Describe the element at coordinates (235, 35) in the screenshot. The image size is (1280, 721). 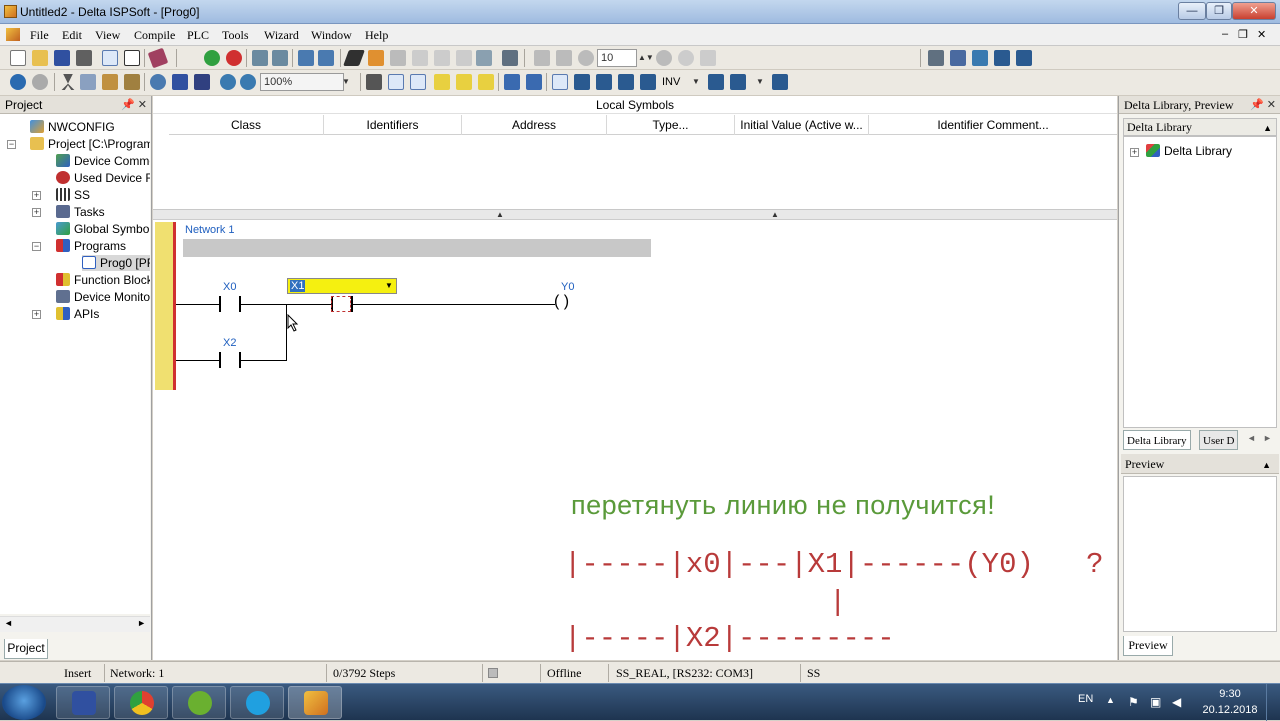
I see `menu-tools: Tools` at that location.